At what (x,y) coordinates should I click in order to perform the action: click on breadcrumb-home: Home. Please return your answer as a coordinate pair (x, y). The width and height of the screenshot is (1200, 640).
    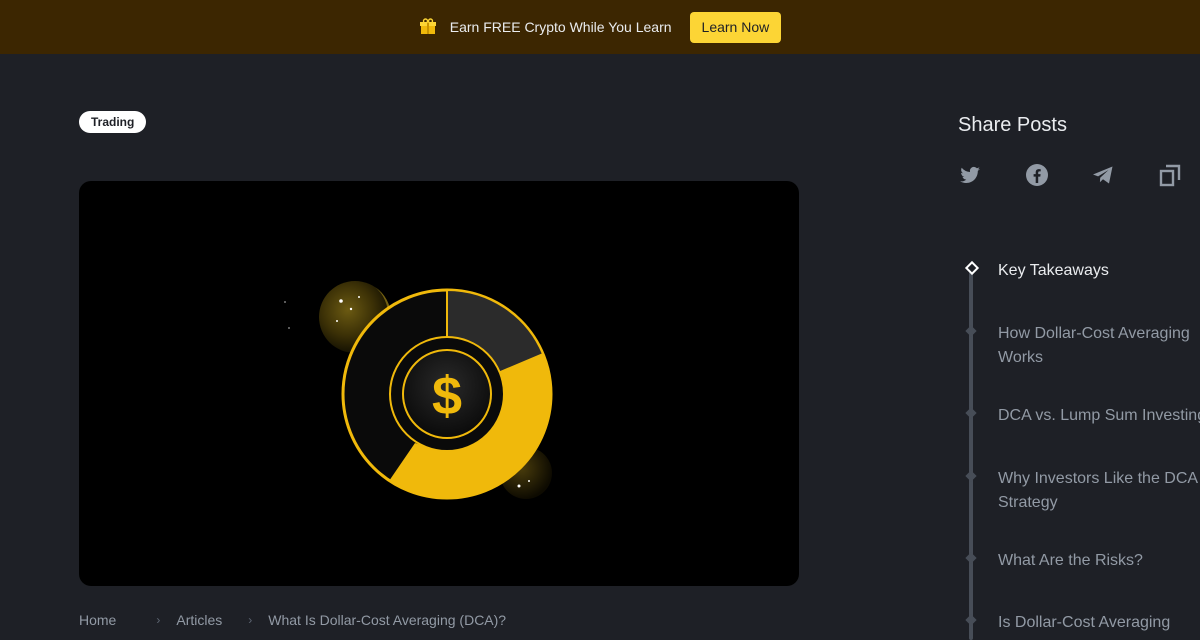
    Looking at the image, I should click on (97, 620).